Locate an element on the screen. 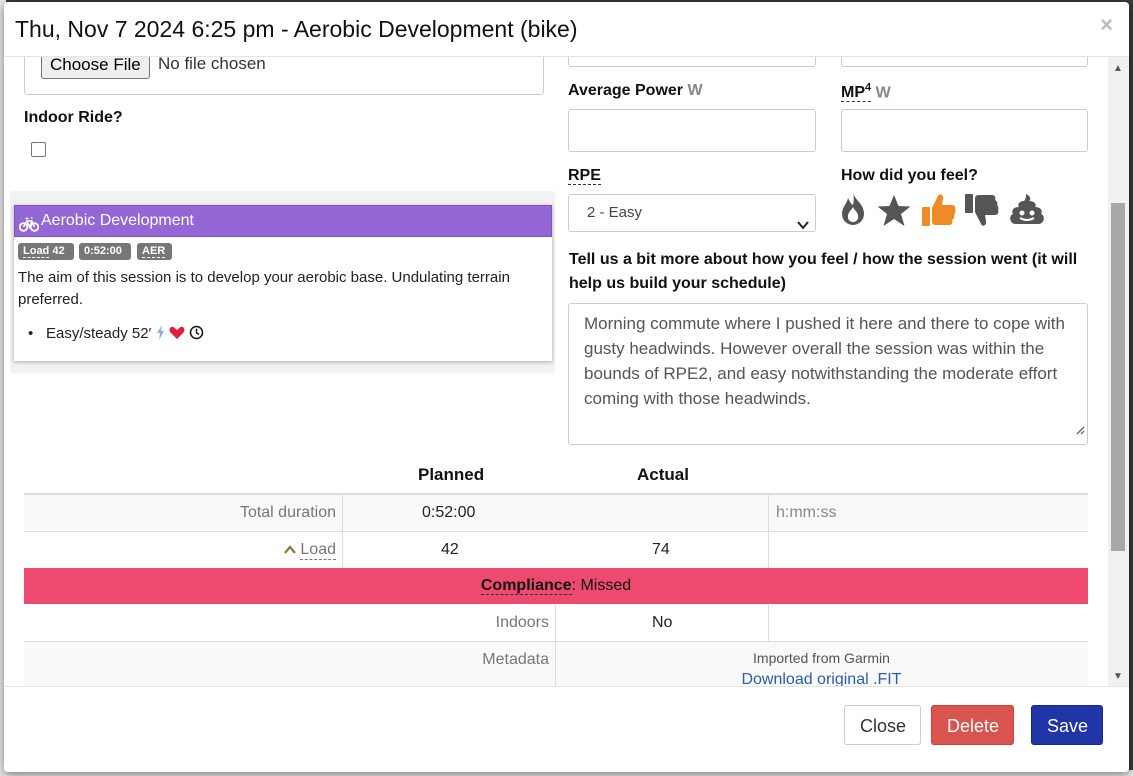  duration-badge: 0:52:00 is located at coordinates (105, 251).